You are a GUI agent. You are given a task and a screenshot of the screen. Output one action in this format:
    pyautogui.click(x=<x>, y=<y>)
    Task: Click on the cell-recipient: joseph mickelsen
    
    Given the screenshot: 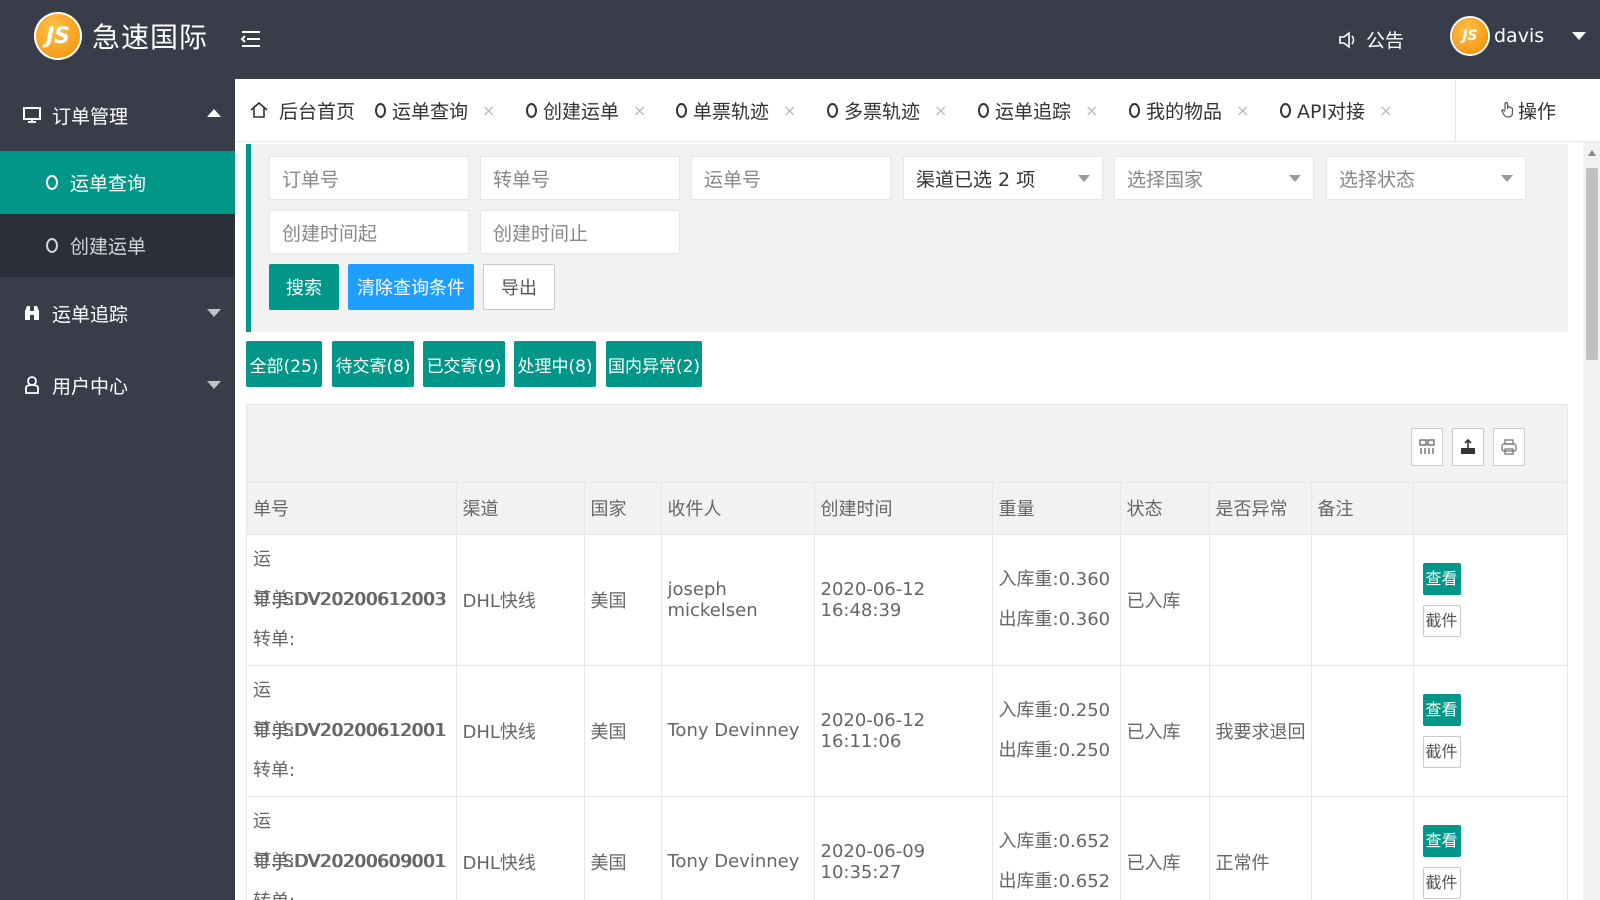 What is the action you would take?
    pyautogui.click(x=738, y=600)
    